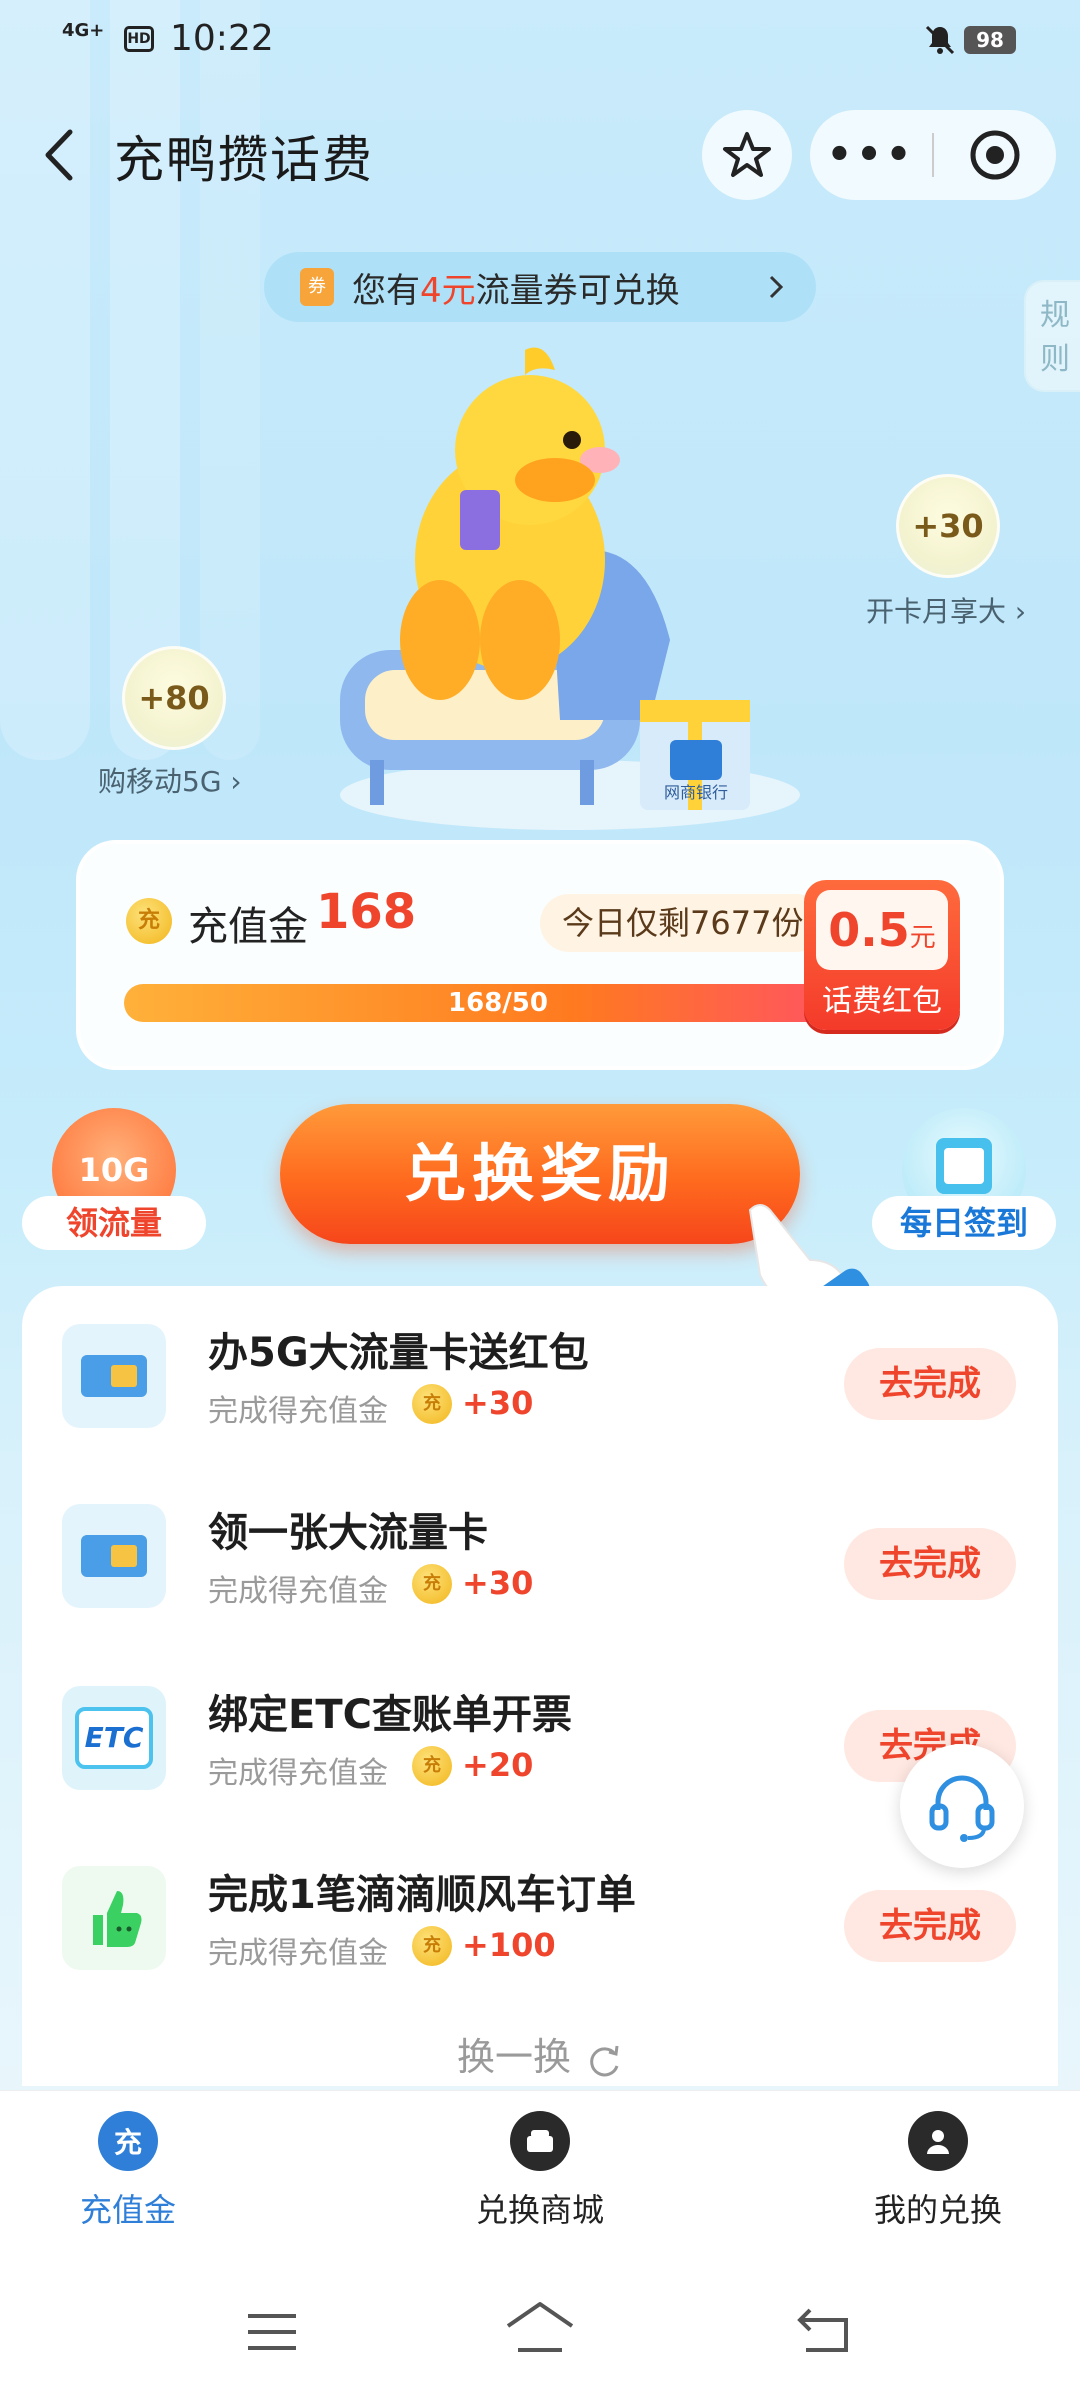 The height and width of the screenshot is (2400, 1080). I want to click on user-icon, so click(938, 2141).